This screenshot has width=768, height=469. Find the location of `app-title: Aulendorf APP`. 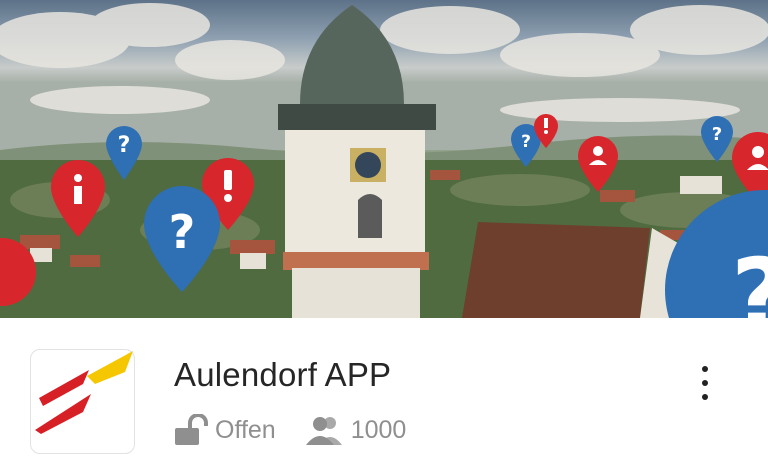

app-title: Aulendorf APP is located at coordinates (282, 375).